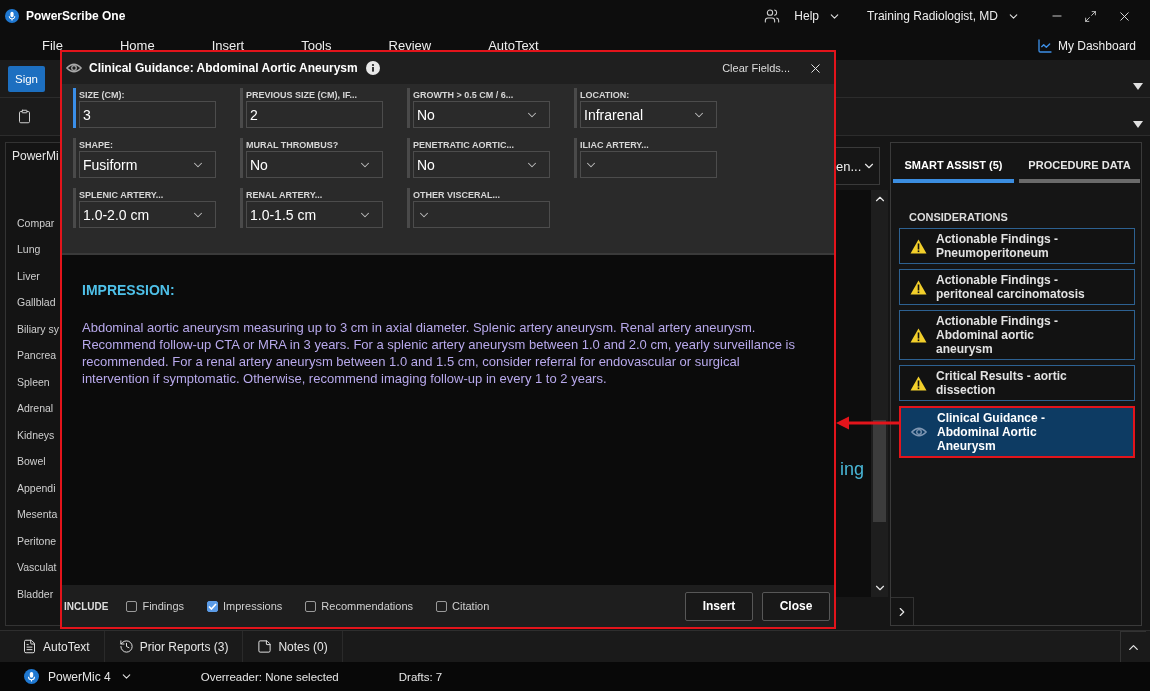 Image resolution: width=1150 pixels, height=691 pixels. What do you see at coordinates (35, 409) in the screenshot?
I see `list-item: Adrenal` at bounding box center [35, 409].